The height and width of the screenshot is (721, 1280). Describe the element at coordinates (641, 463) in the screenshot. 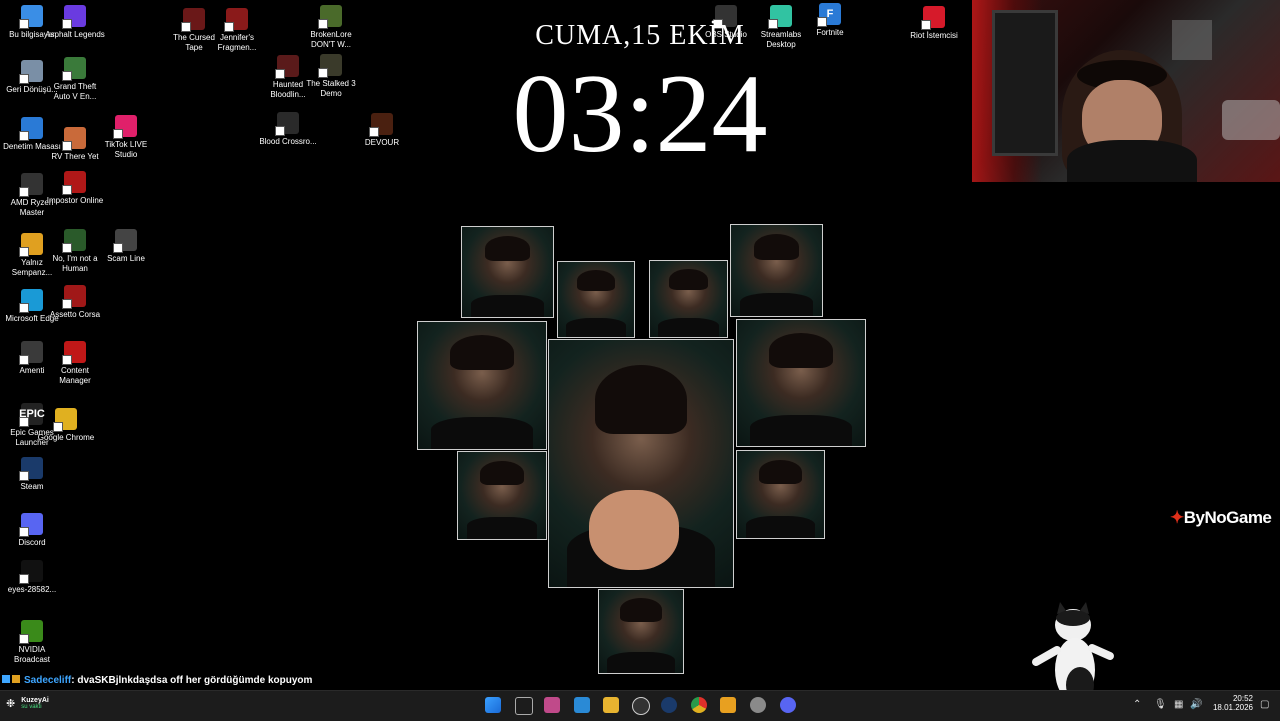

I see `collage-photo-main` at that location.